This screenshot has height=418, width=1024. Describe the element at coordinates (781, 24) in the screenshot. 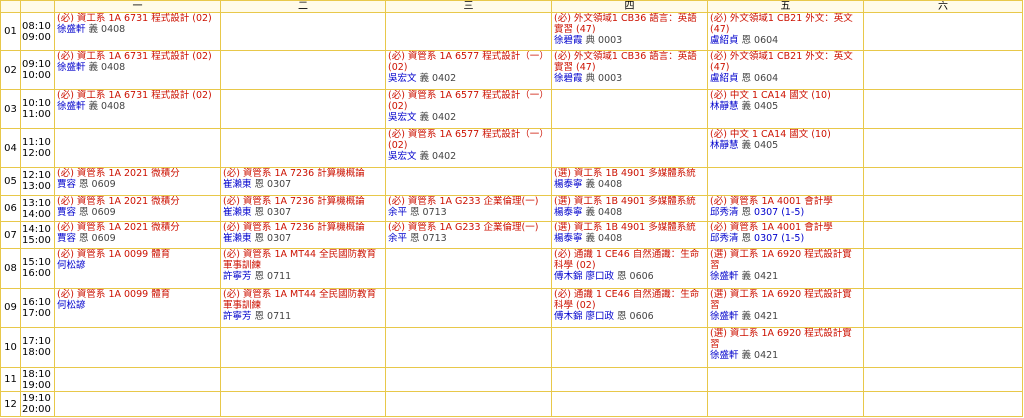

I see `course-name: (必) 外文領域1 CB21 外文：英文 (47)` at that location.